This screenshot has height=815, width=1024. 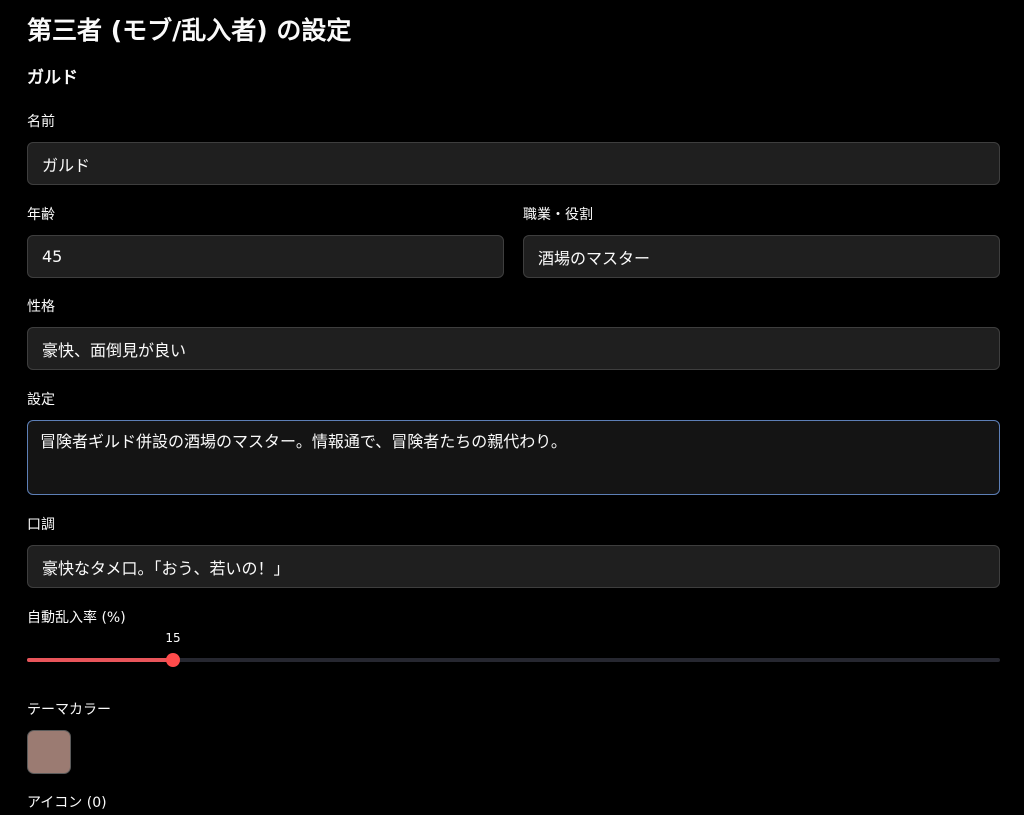 I want to click on personality-input, so click(x=513, y=348).